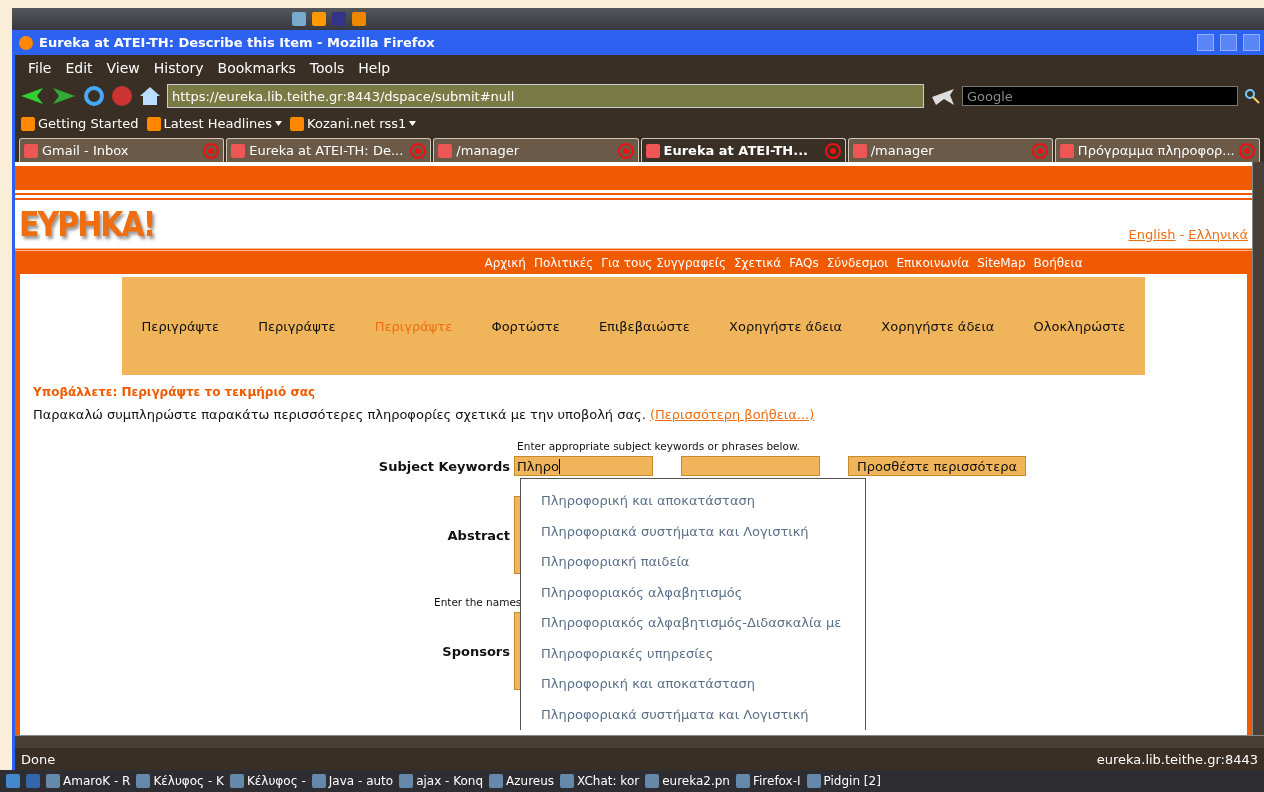  What do you see at coordinates (658, 446) in the screenshot?
I see `hint-text: Enter appropriate subject keywords or phrases below.` at bounding box center [658, 446].